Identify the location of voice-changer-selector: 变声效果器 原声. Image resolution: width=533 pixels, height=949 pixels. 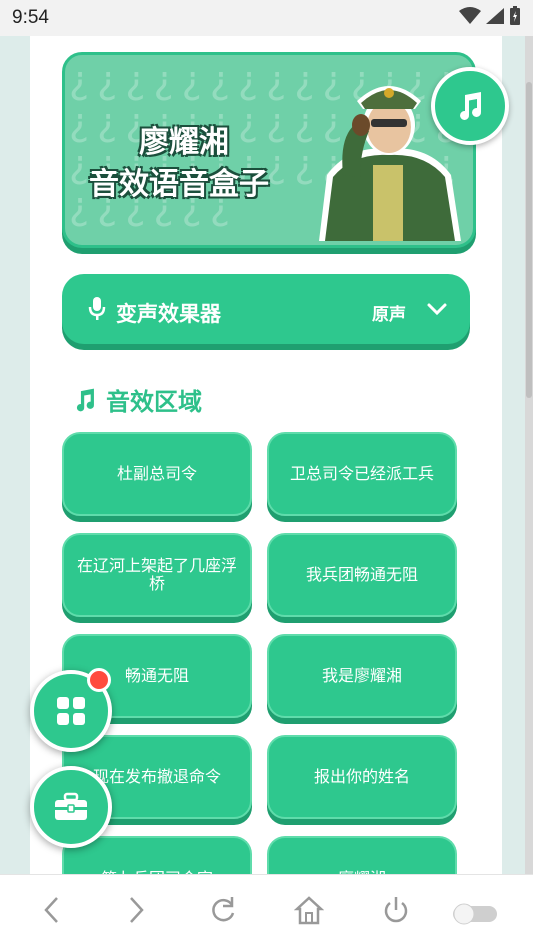
(266, 309).